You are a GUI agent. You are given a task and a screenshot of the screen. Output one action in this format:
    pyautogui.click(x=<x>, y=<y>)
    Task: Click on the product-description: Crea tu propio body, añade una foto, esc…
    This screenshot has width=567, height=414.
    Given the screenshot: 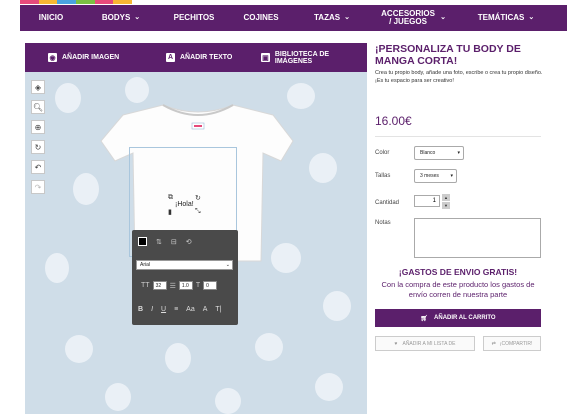 What is the action you would take?
    pyautogui.click(x=459, y=77)
    